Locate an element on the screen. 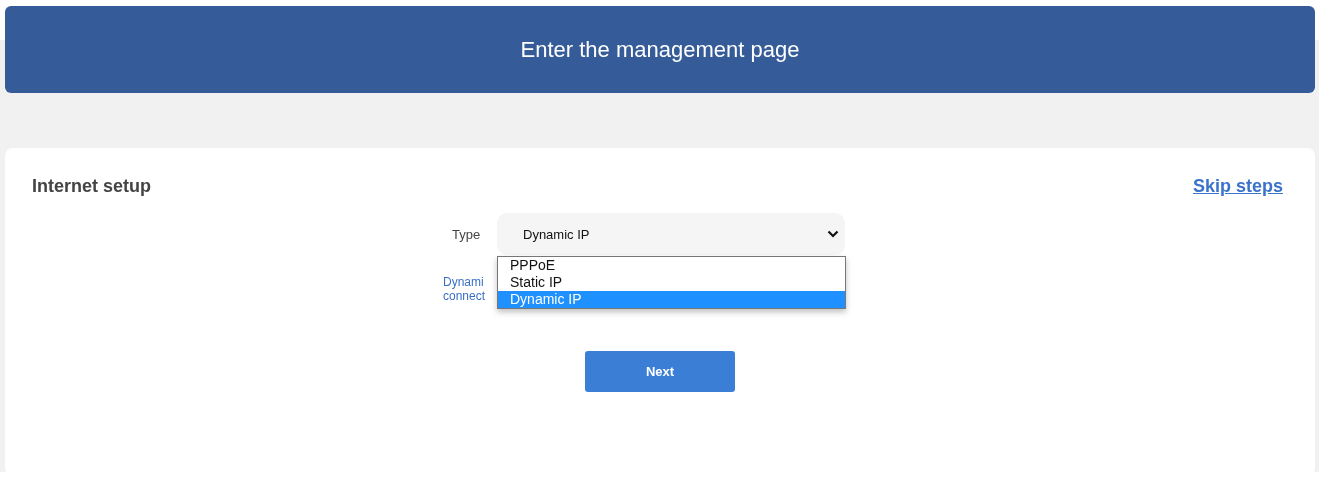 This screenshot has height=478, width=1319. skip-steps-link: Skip steps is located at coordinates (1237, 186).